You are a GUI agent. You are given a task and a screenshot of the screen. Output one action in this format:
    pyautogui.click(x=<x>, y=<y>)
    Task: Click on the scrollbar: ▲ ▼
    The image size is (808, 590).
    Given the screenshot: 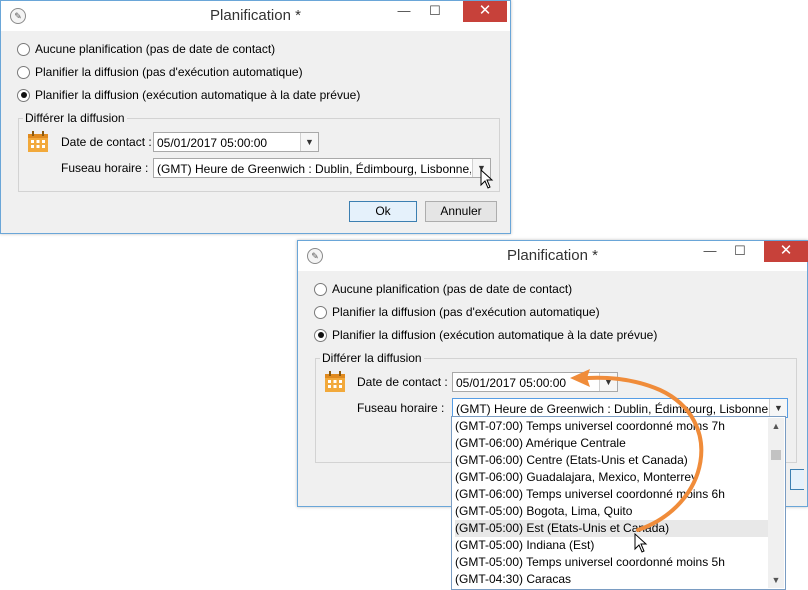 What is the action you would take?
    pyautogui.click(x=776, y=503)
    